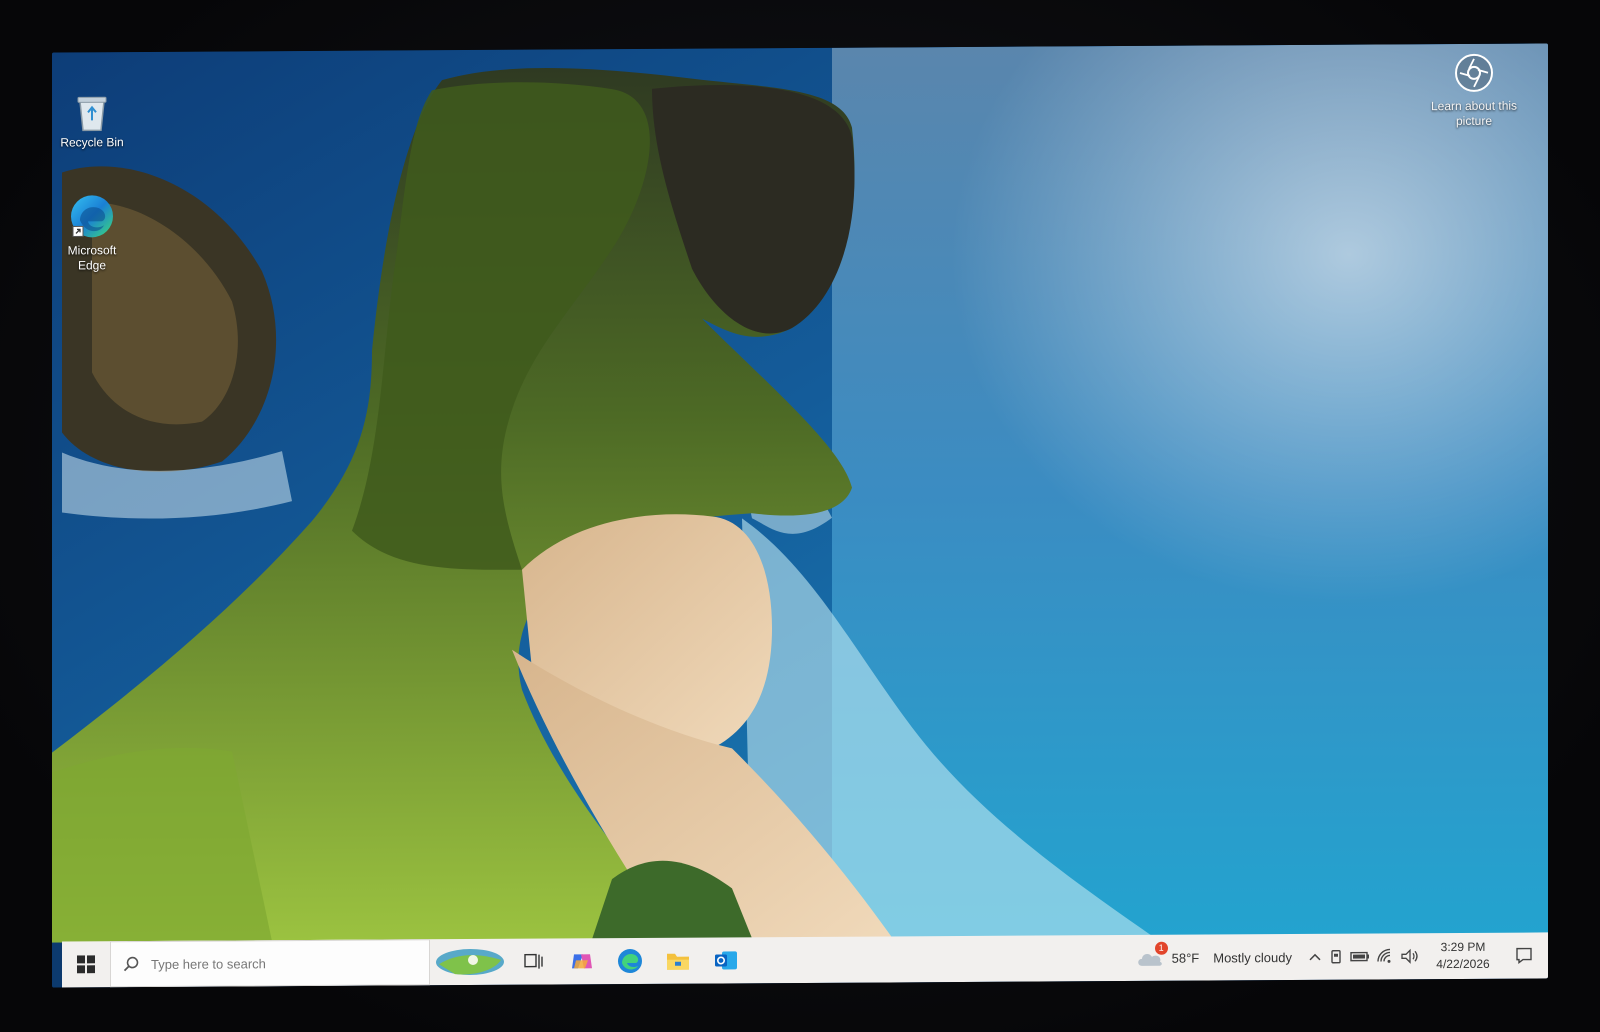  What do you see at coordinates (1315, 957) in the screenshot?
I see `chevron-up-icon` at bounding box center [1315, 957].